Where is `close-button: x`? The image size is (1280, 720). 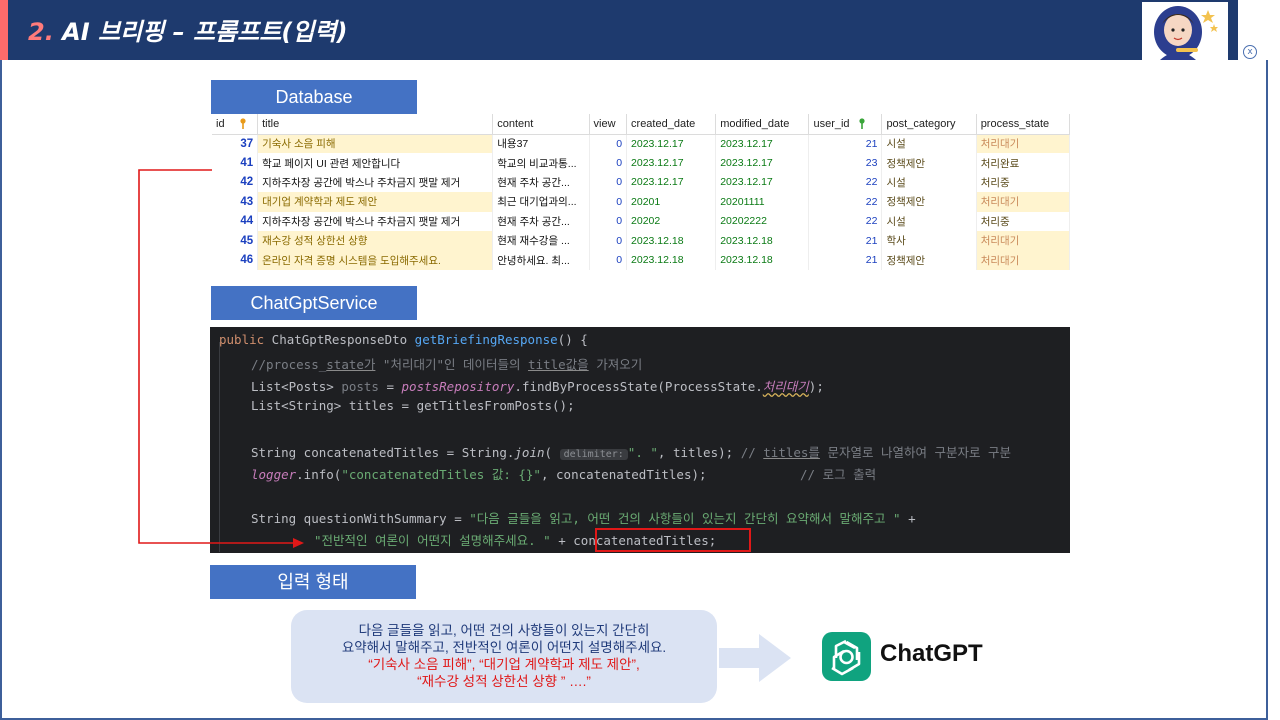
close-button: x is located at coordinates (1250, 52).